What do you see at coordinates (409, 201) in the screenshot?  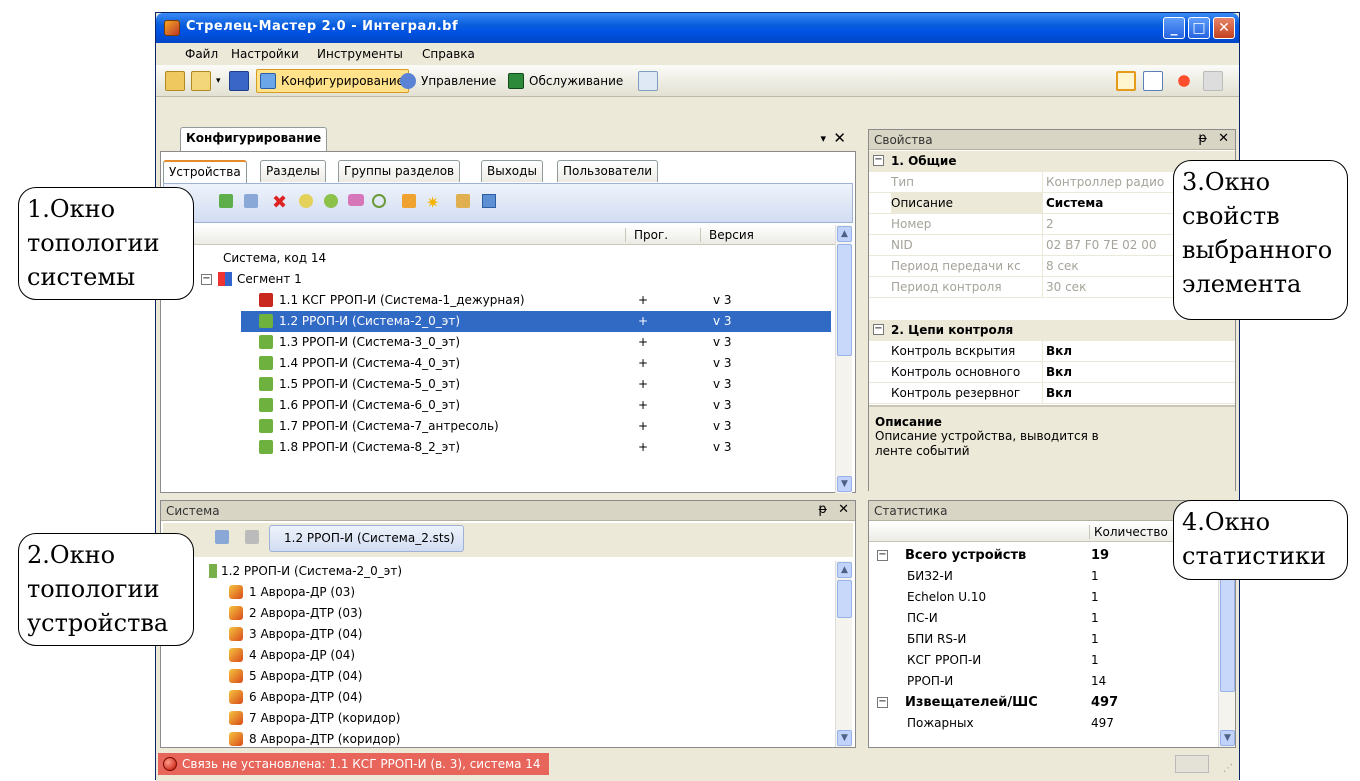 I see `program-icon` at bounding box center [409, 201].